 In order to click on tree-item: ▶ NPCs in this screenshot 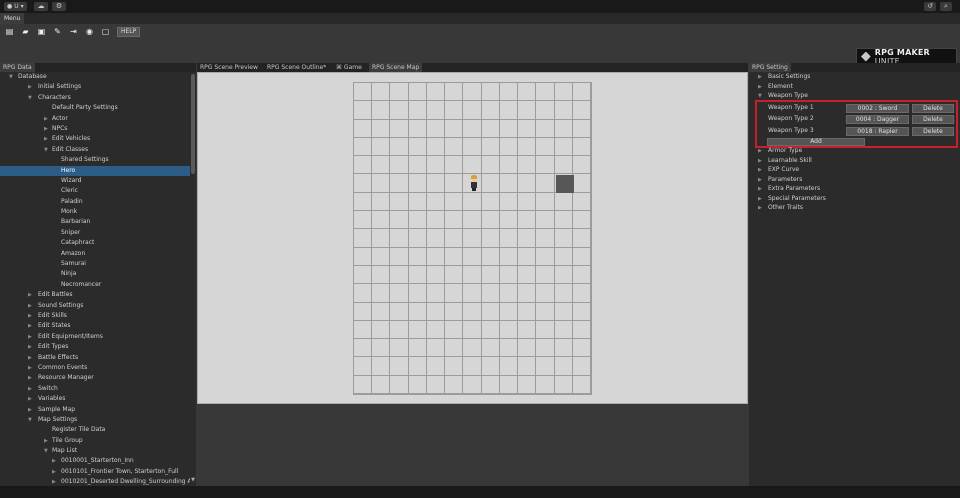, I will do `click(95, 129)`.